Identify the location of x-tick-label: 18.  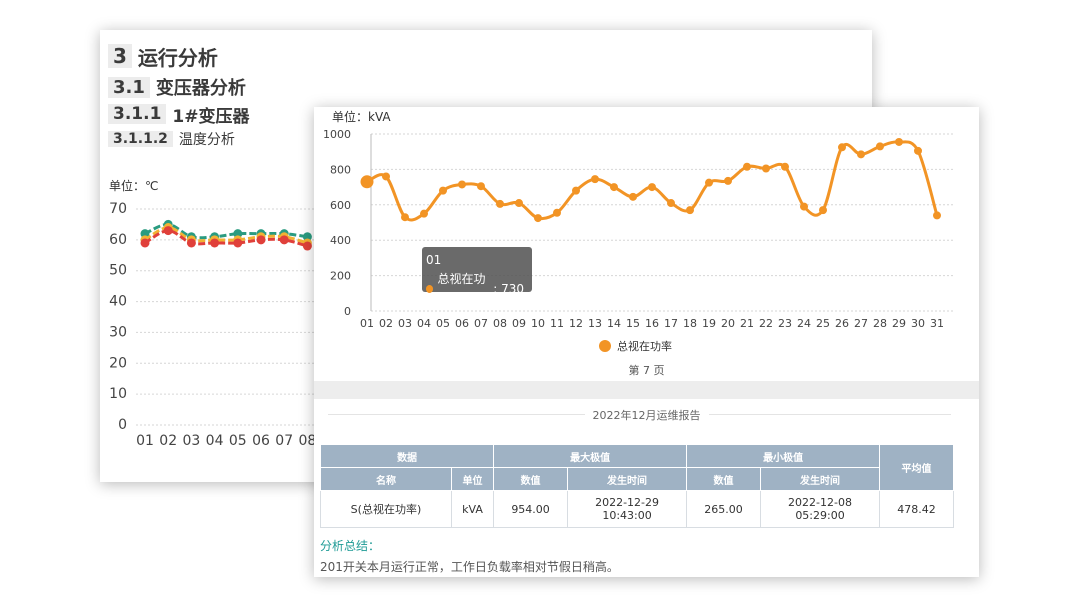
(690, 323).